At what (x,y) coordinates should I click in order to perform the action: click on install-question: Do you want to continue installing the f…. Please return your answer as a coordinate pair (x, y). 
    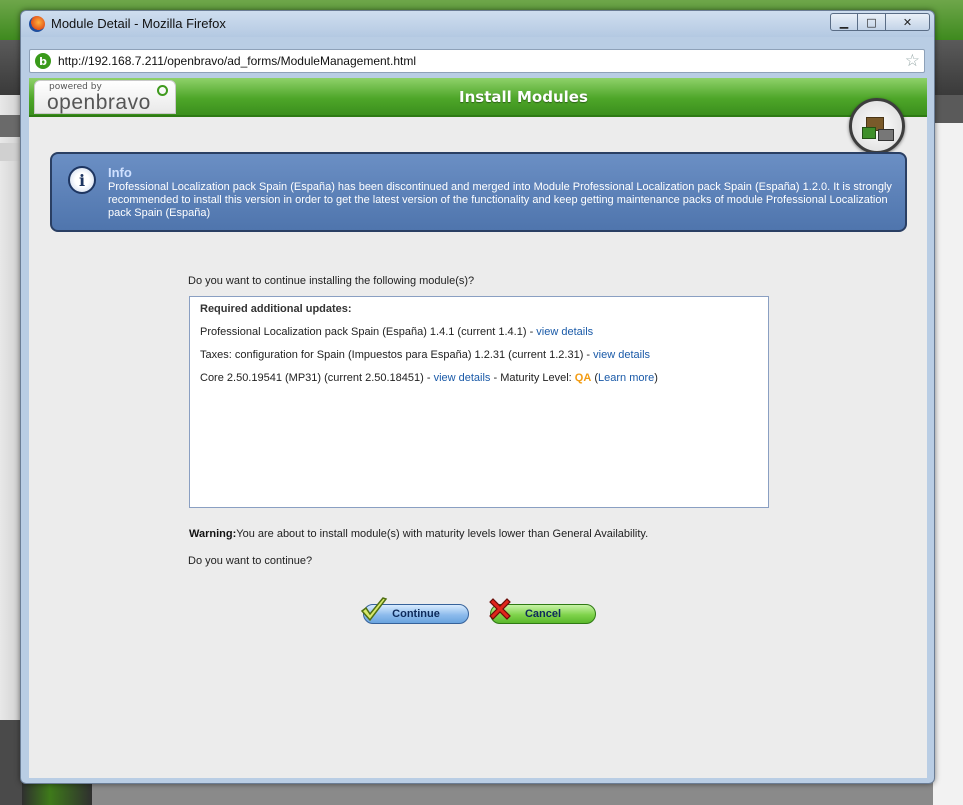
    Looking at the image, I should click on (331, 281).